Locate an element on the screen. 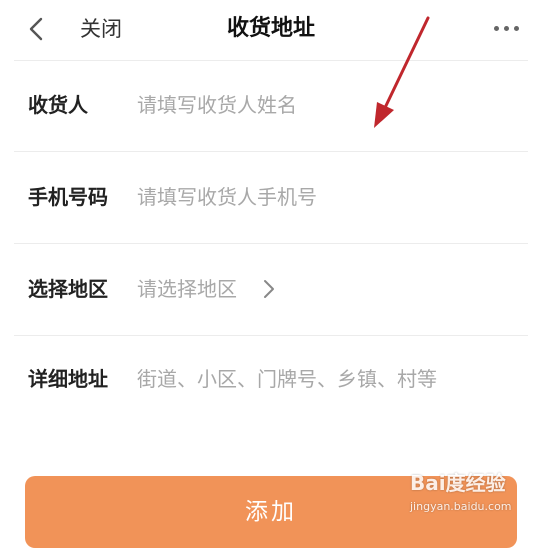 Image resolution: width=542 pixels, height=548 pixels. chevron-left-icon is located at coordinates (37, 29).